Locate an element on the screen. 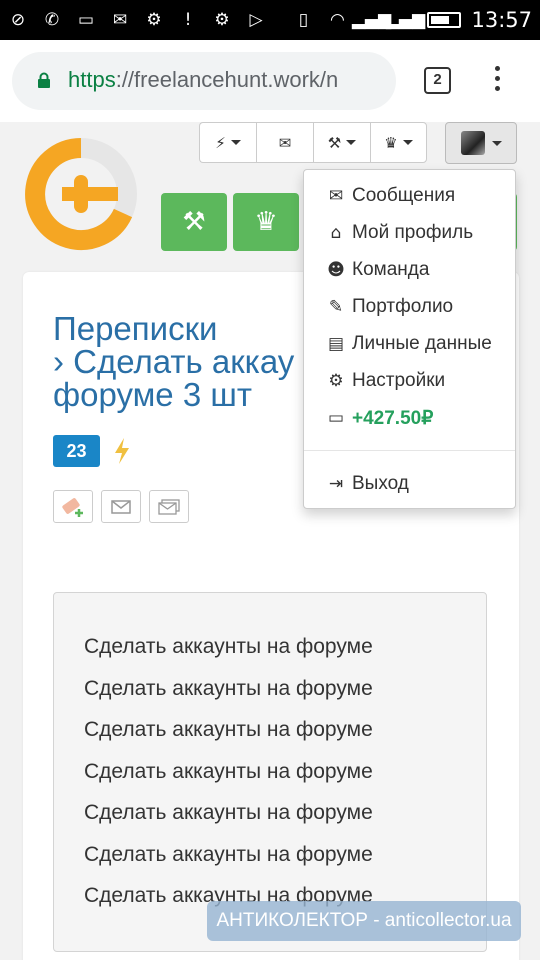 Image resolution: width=540 pixels, height=960 pixels. menu-item-label: Личные данные is located at coordinates (422, 343).